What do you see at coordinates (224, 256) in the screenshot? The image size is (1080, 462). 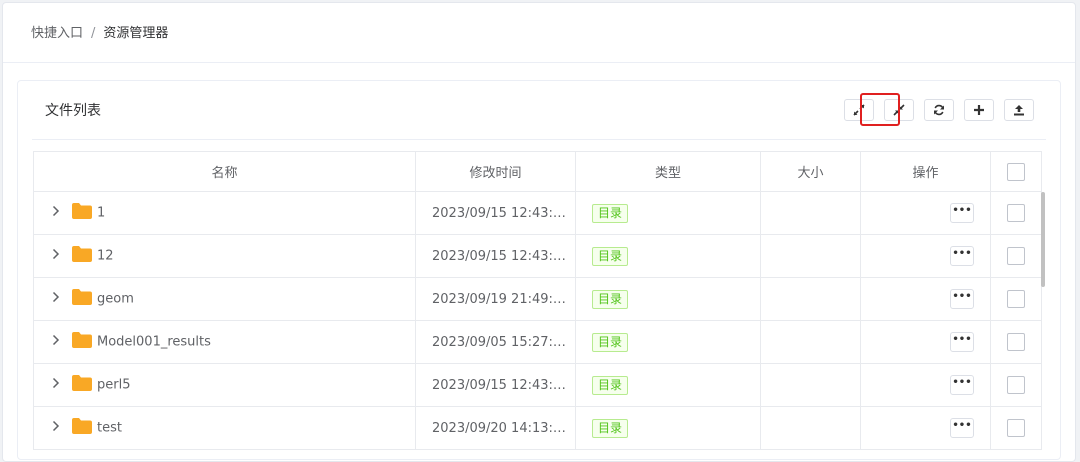 I see `name-cell: 12` at bounding box center [224, 256].